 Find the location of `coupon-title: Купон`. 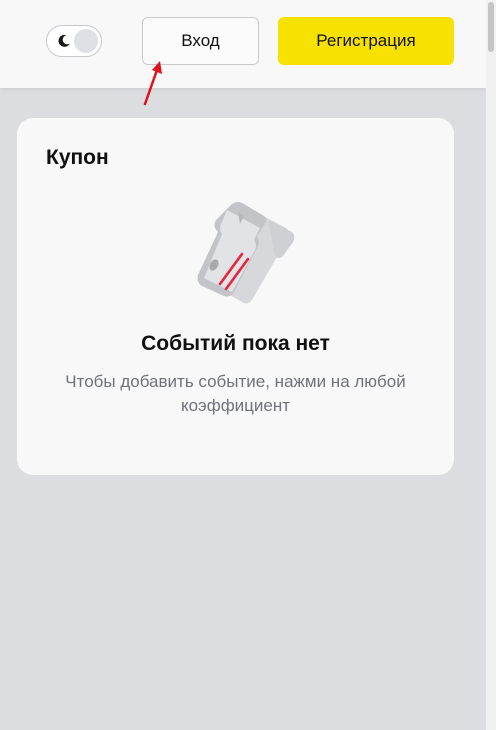

coupon-title: Купон is located at coordinates (77, 157).